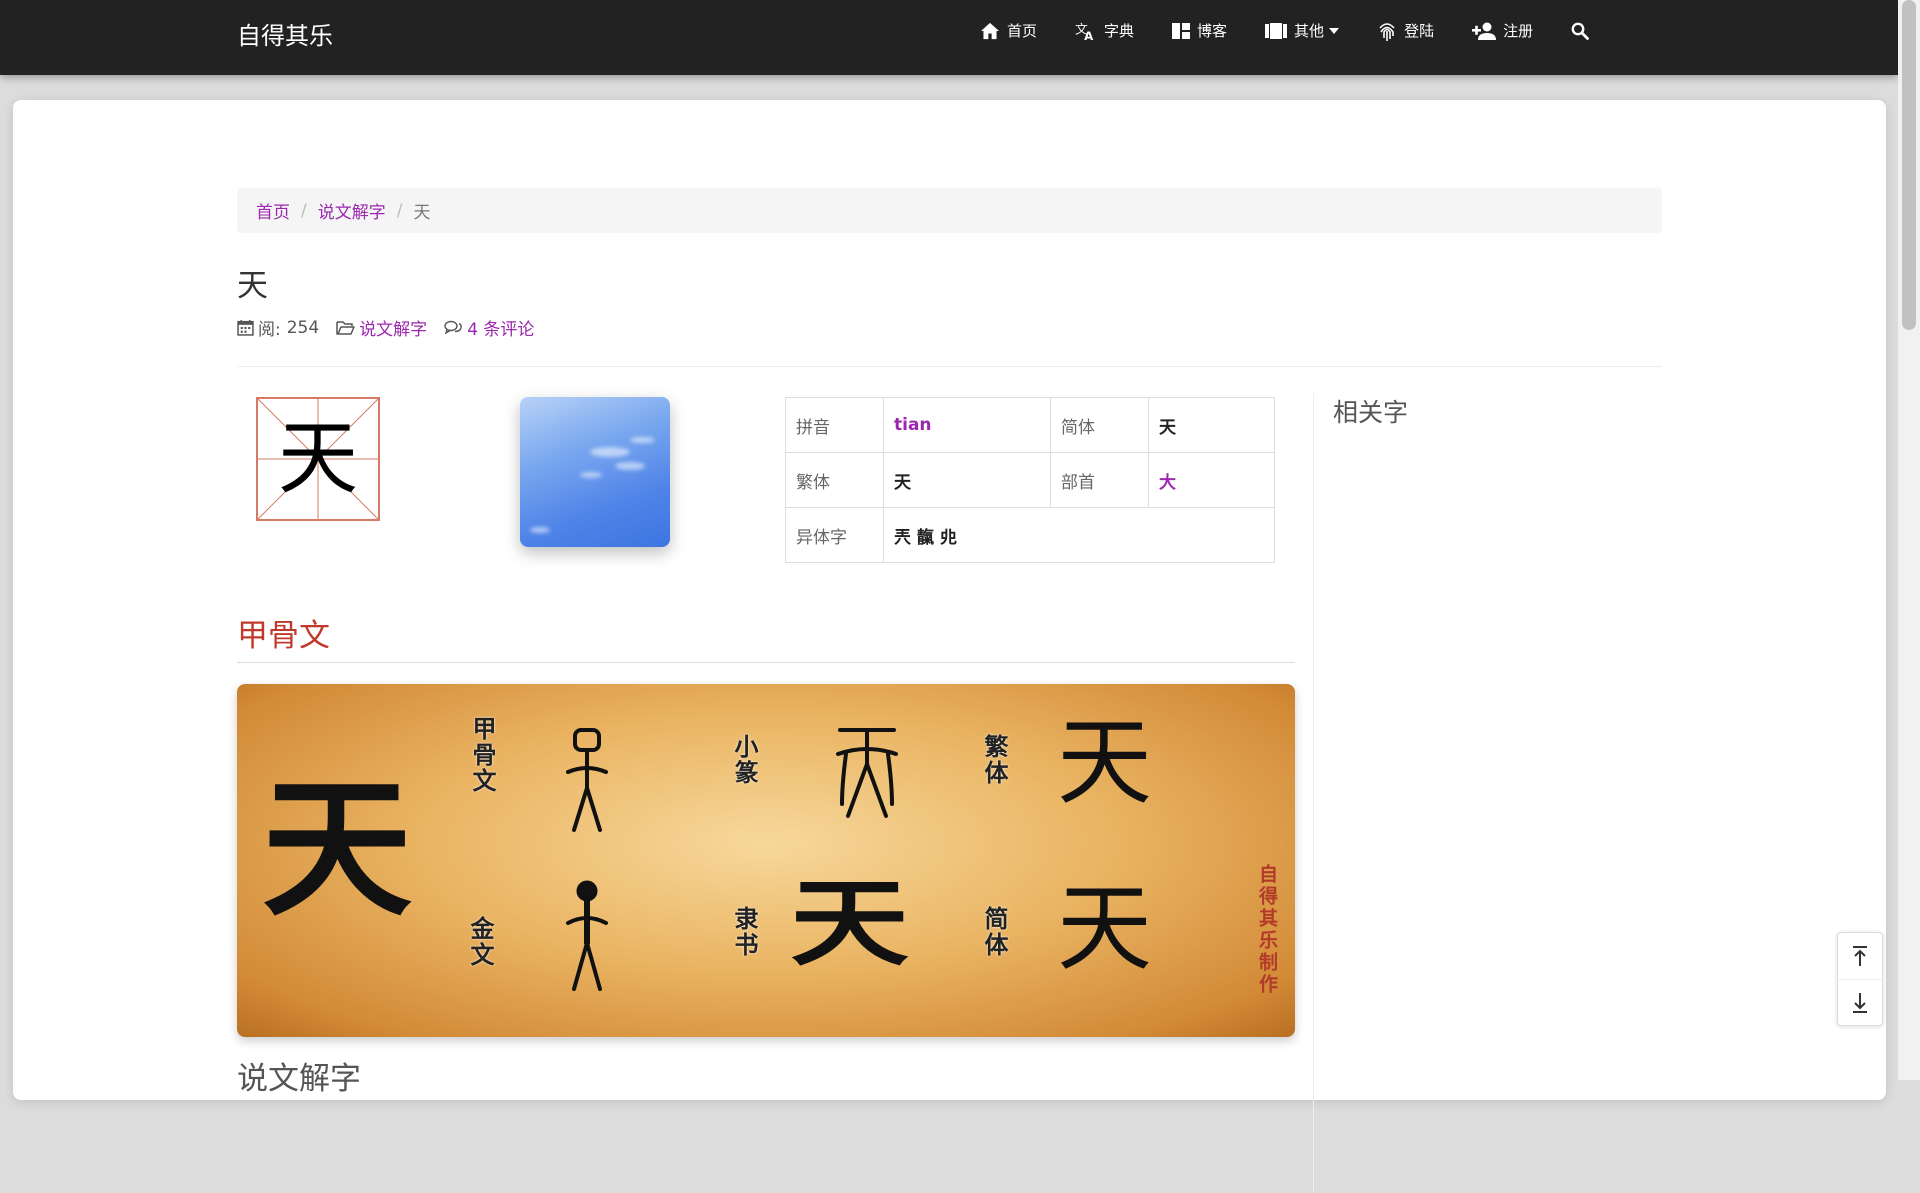 The width and height of the screenshot is (1920, 1193). Describe the element at coordinates (1276, 30) in the screenshot. I see `video-icon` at that location.